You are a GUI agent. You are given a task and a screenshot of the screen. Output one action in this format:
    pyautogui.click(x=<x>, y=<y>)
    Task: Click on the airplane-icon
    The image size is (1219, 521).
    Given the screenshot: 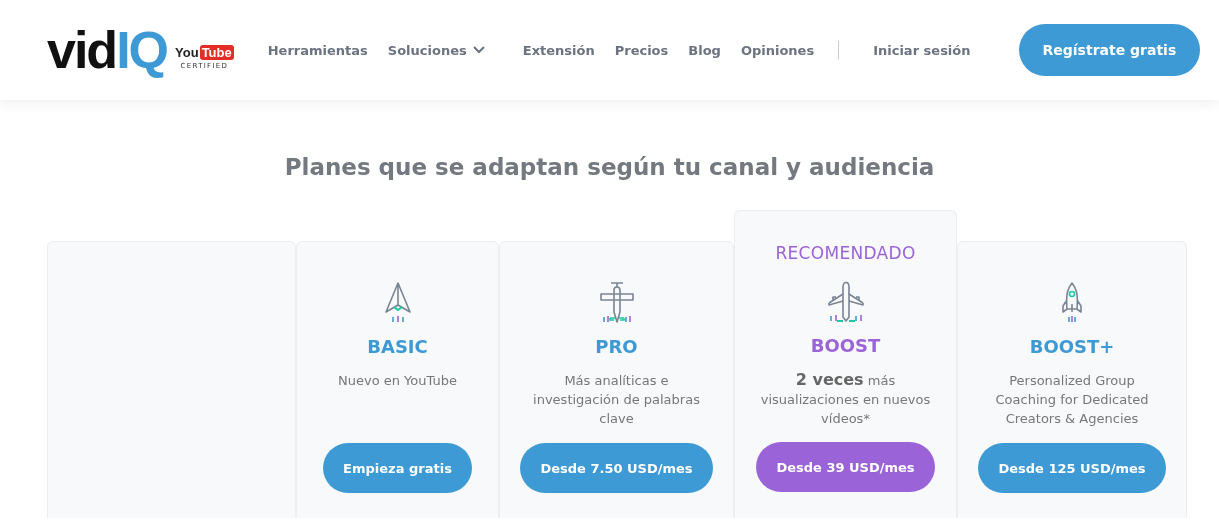 What is the action you would take?
    pyautogui.click(x=845, y=302)
    